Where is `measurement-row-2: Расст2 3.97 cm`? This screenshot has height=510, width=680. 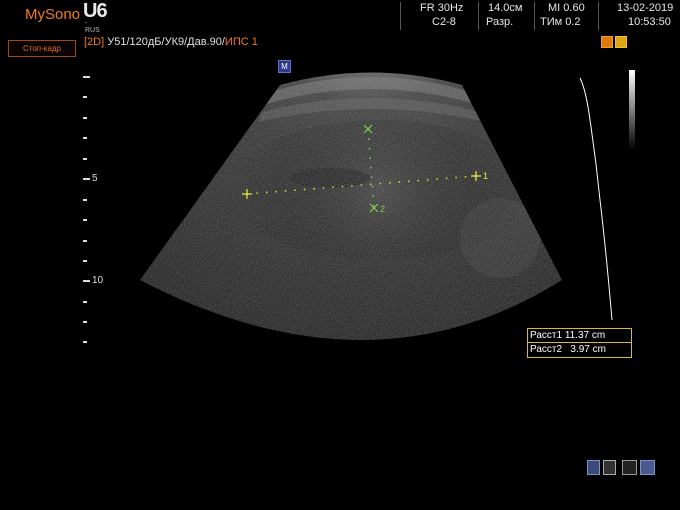 measurement-row-2: Расст2 3.97 cm is located at coordinates (579, 349).